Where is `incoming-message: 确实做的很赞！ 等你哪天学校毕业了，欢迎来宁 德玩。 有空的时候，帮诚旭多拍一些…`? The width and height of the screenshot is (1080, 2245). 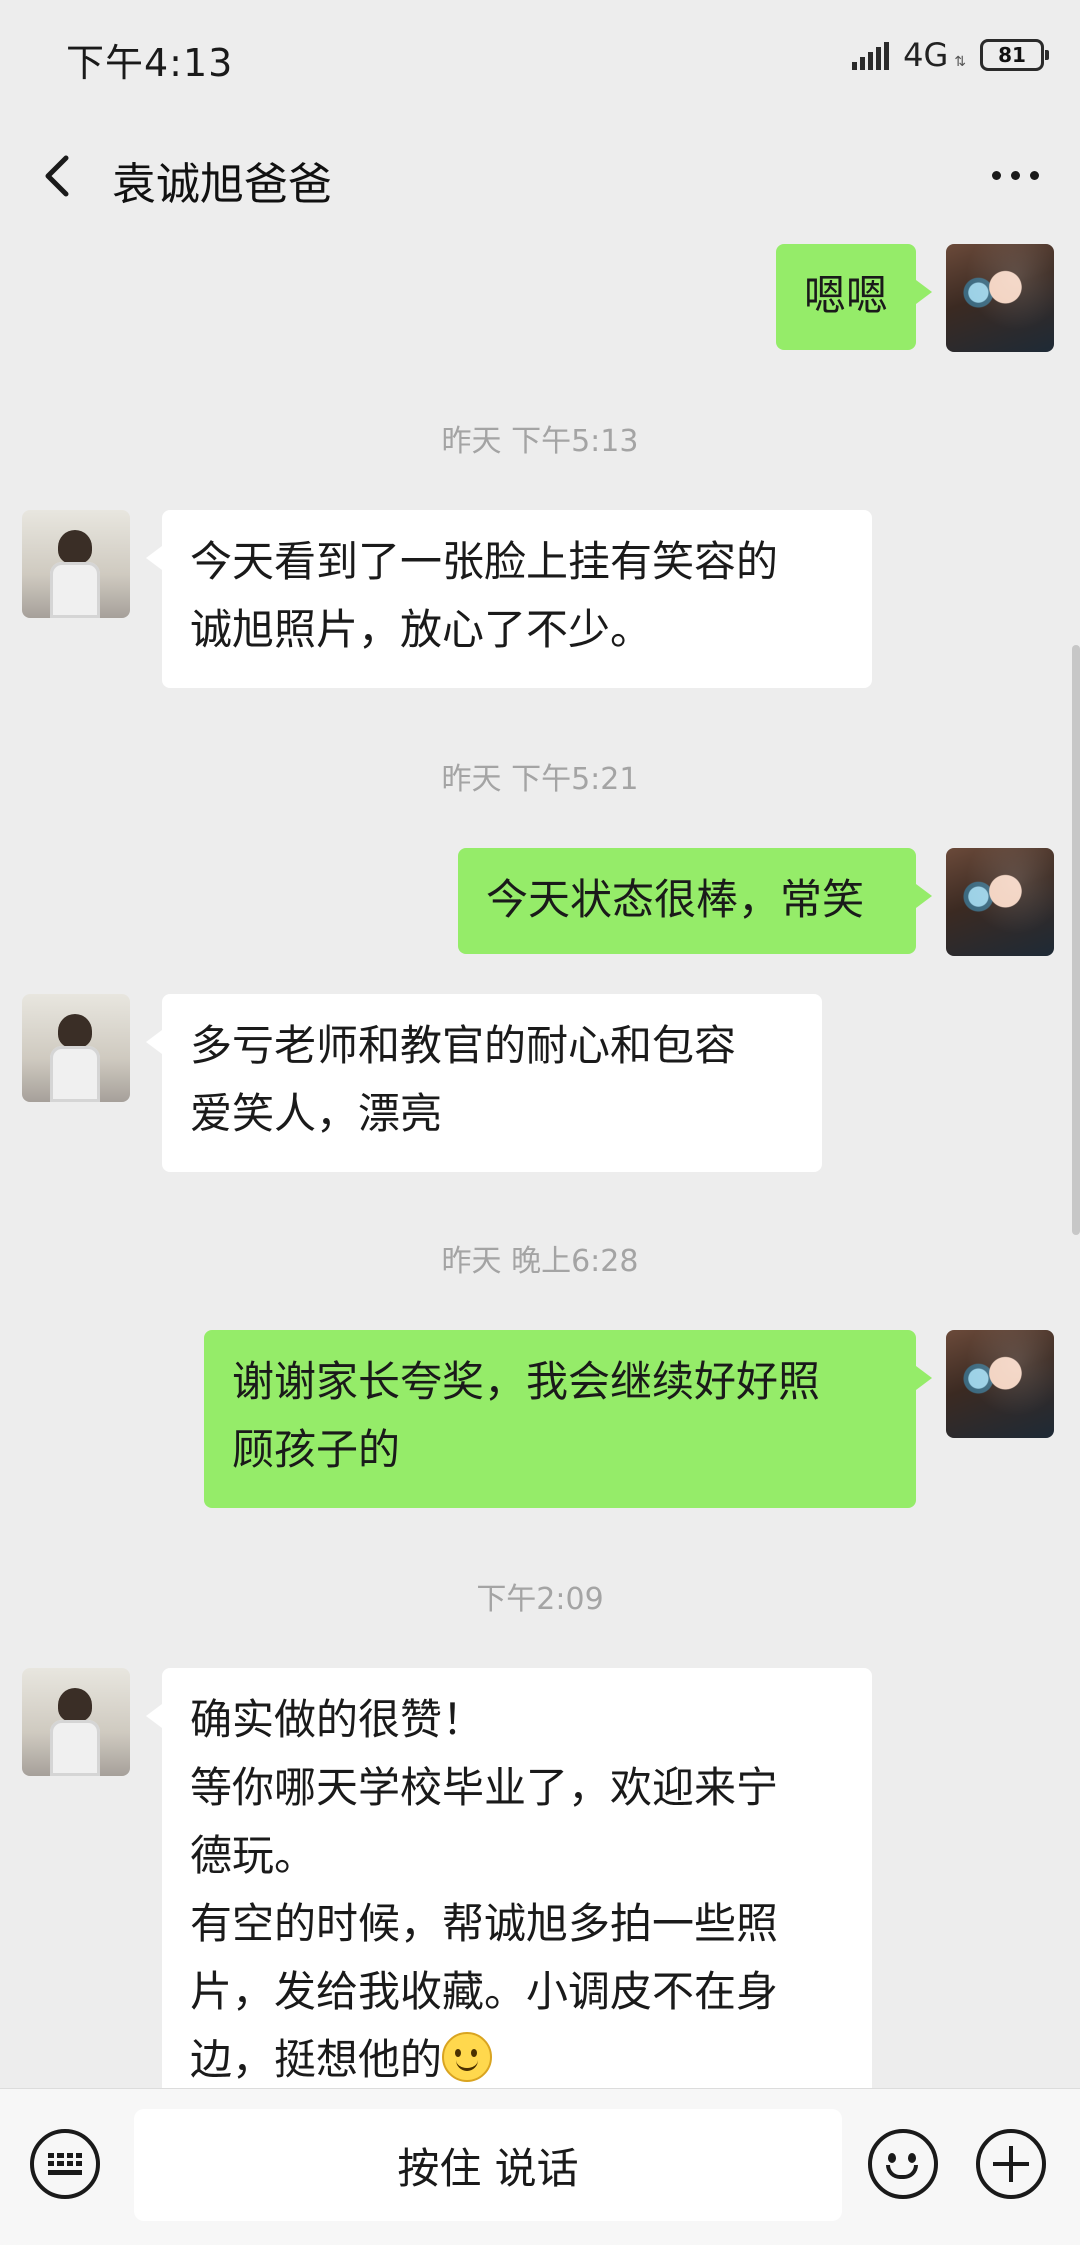 incoming-message: 确实做的很赞！ 等你哪天学校毕业了，欢迎来宁 德玩。 有空的时候，帮诚旭多拍一些… is located at coordinates (509, 1878).